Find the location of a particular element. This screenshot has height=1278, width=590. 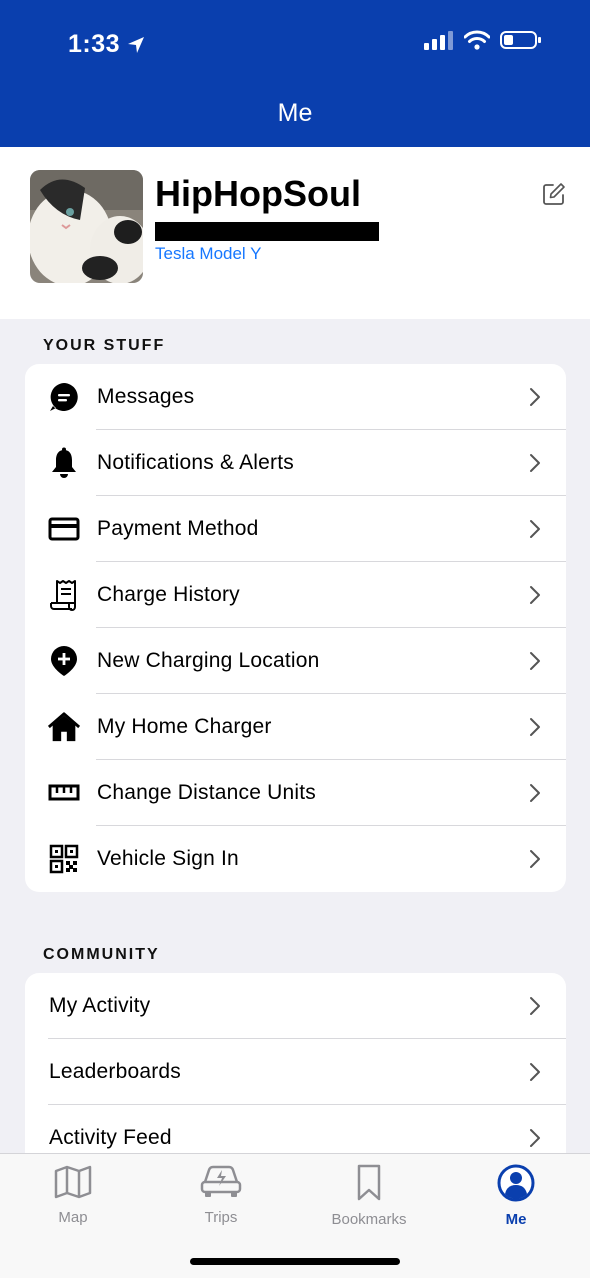

list-item-leaderboards: Leaderboards is located at coordinates (295, 1072).